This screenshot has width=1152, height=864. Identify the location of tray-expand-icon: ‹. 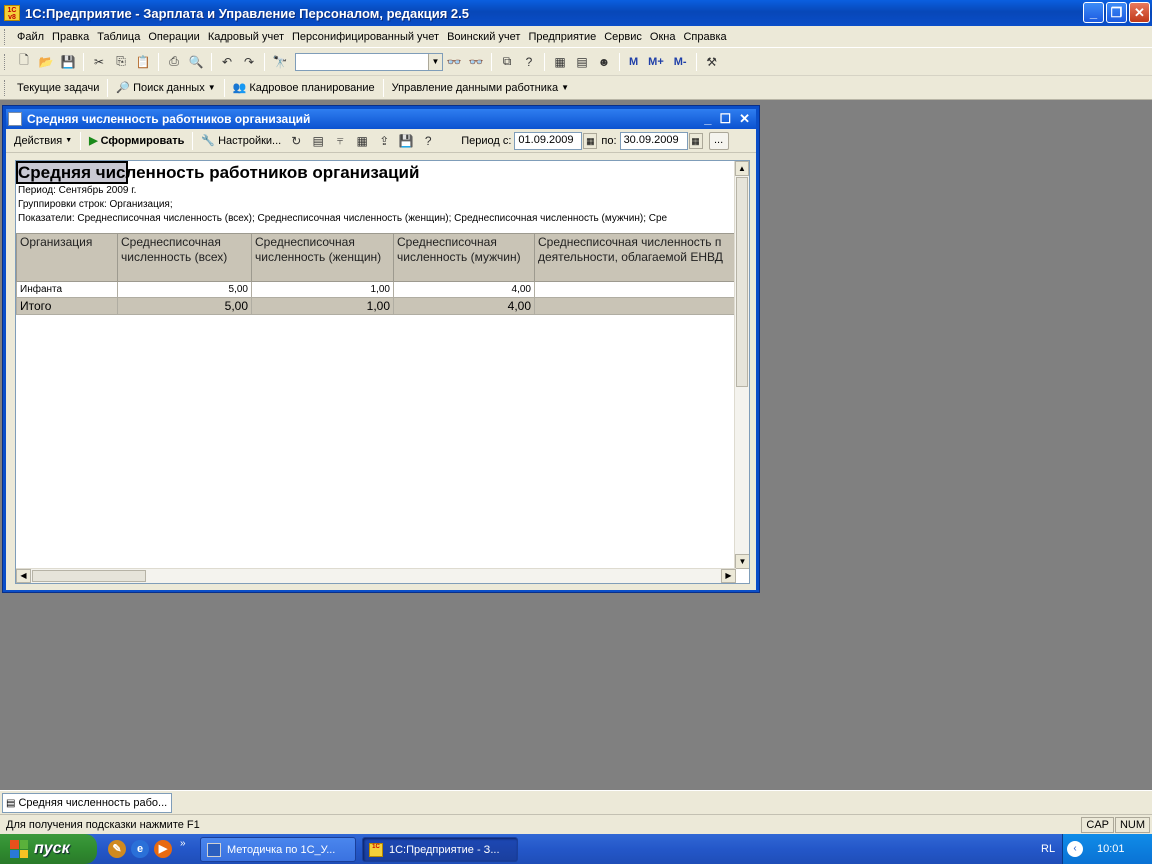
(1075, 849).